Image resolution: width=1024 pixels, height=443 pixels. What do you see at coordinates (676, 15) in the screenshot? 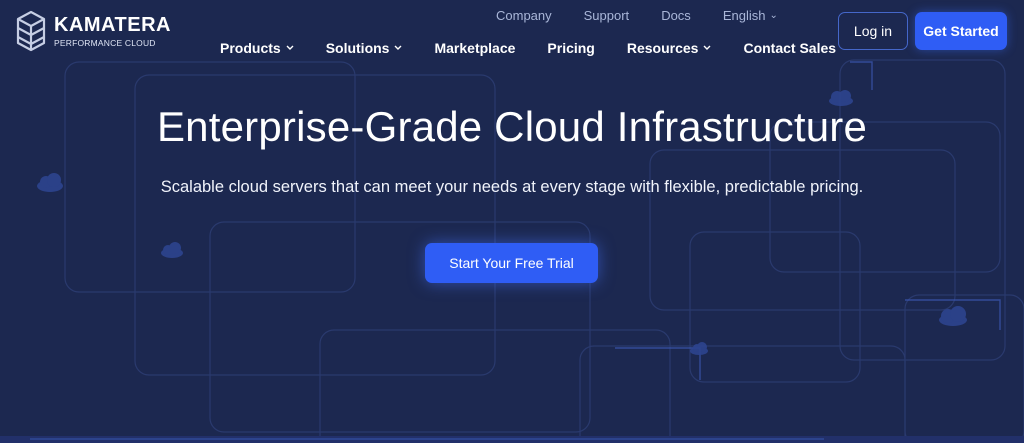
I see `docs-link: Docs` at bounding box center [676, 15].